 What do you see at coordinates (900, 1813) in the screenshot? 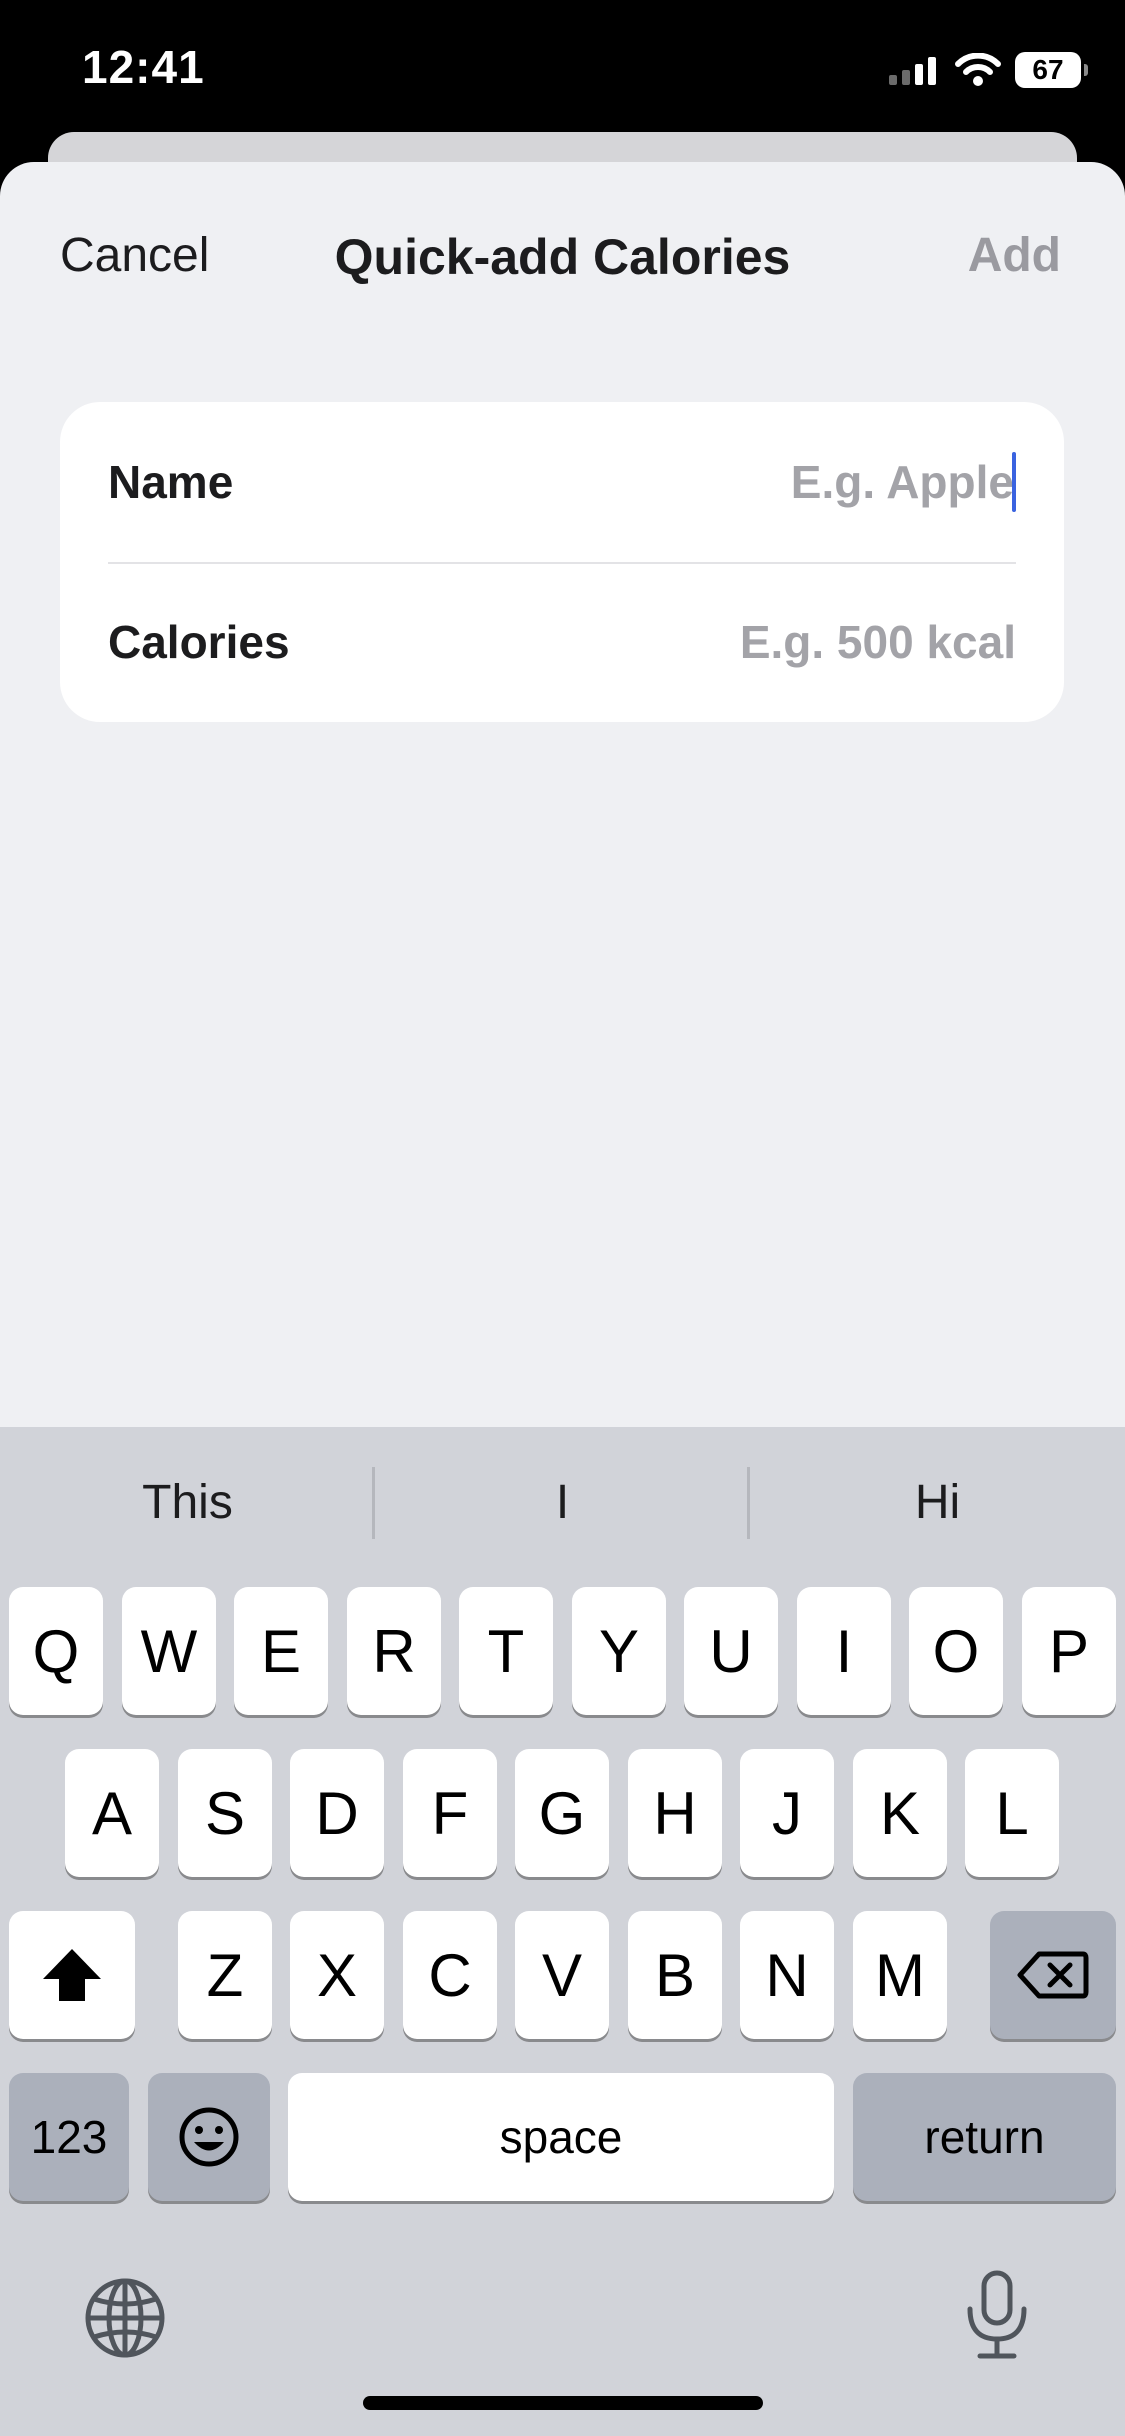
I see `key-k: K` at bounding box center [900, 1813].